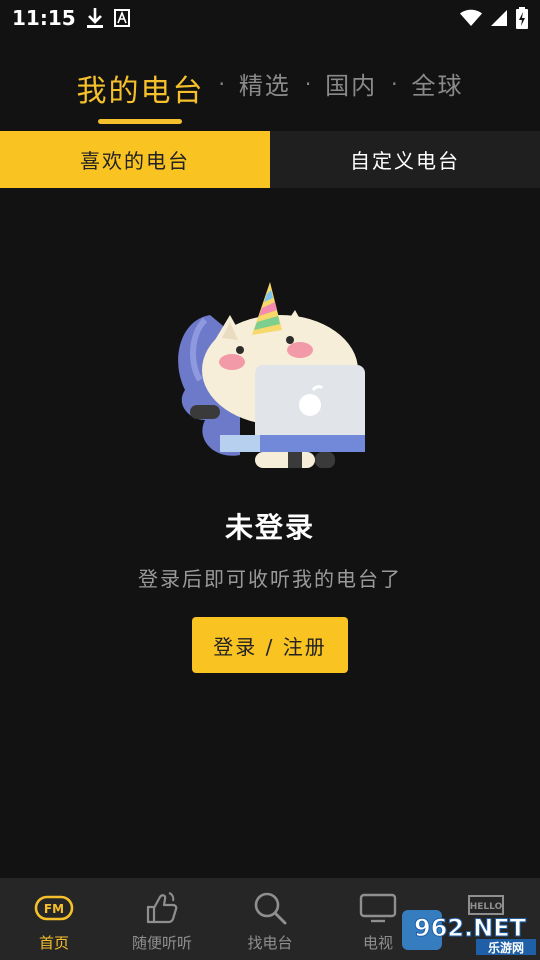 Image resolution: width=540 pixels, height=960 pixels. Describe the element at coordinates (121, 18) in the screenshot. I see `keyboard-a-icon` at that location.